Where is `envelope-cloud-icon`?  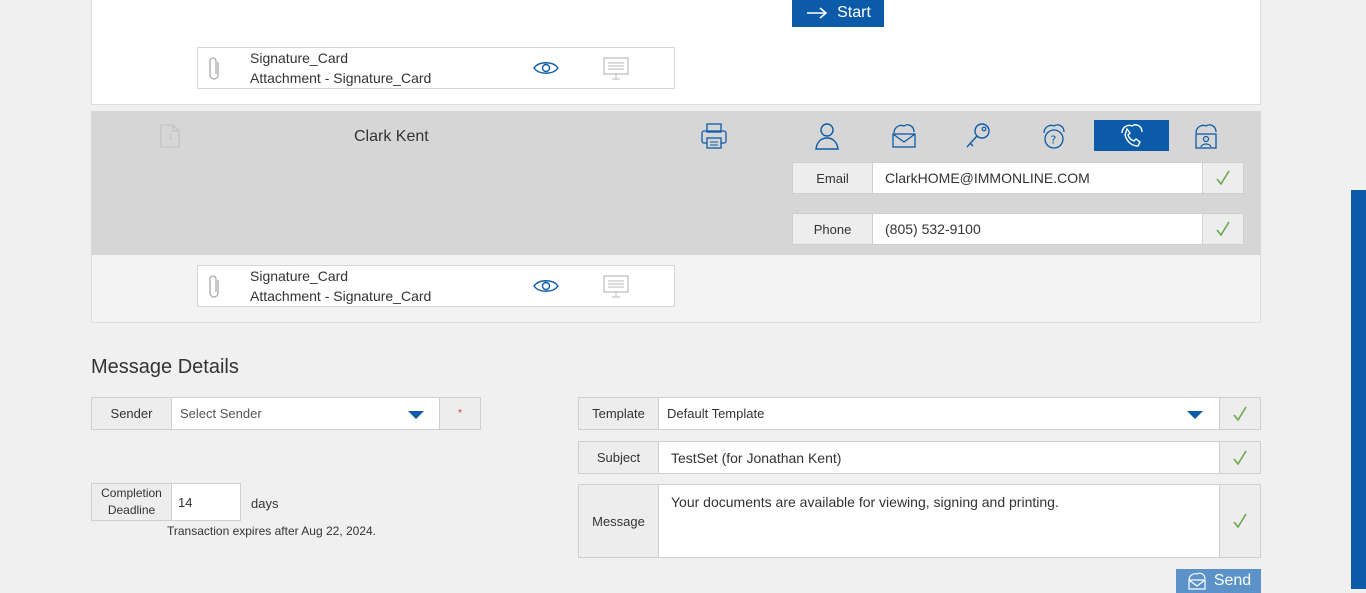 envelope-cloud-icon is located at coordinates (903, 135).